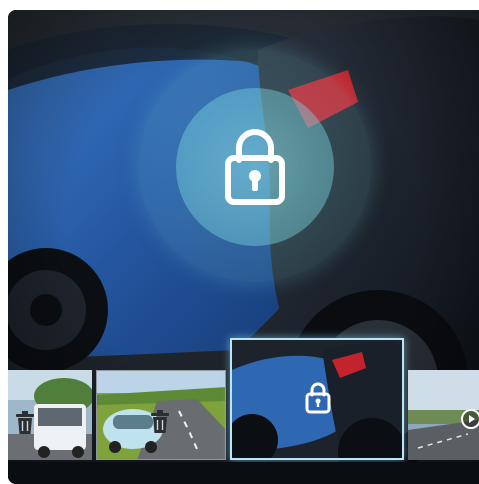 The width and height of the screenshot is (479, 484). I want to click on thumbnail-highway, so click(443, 415).